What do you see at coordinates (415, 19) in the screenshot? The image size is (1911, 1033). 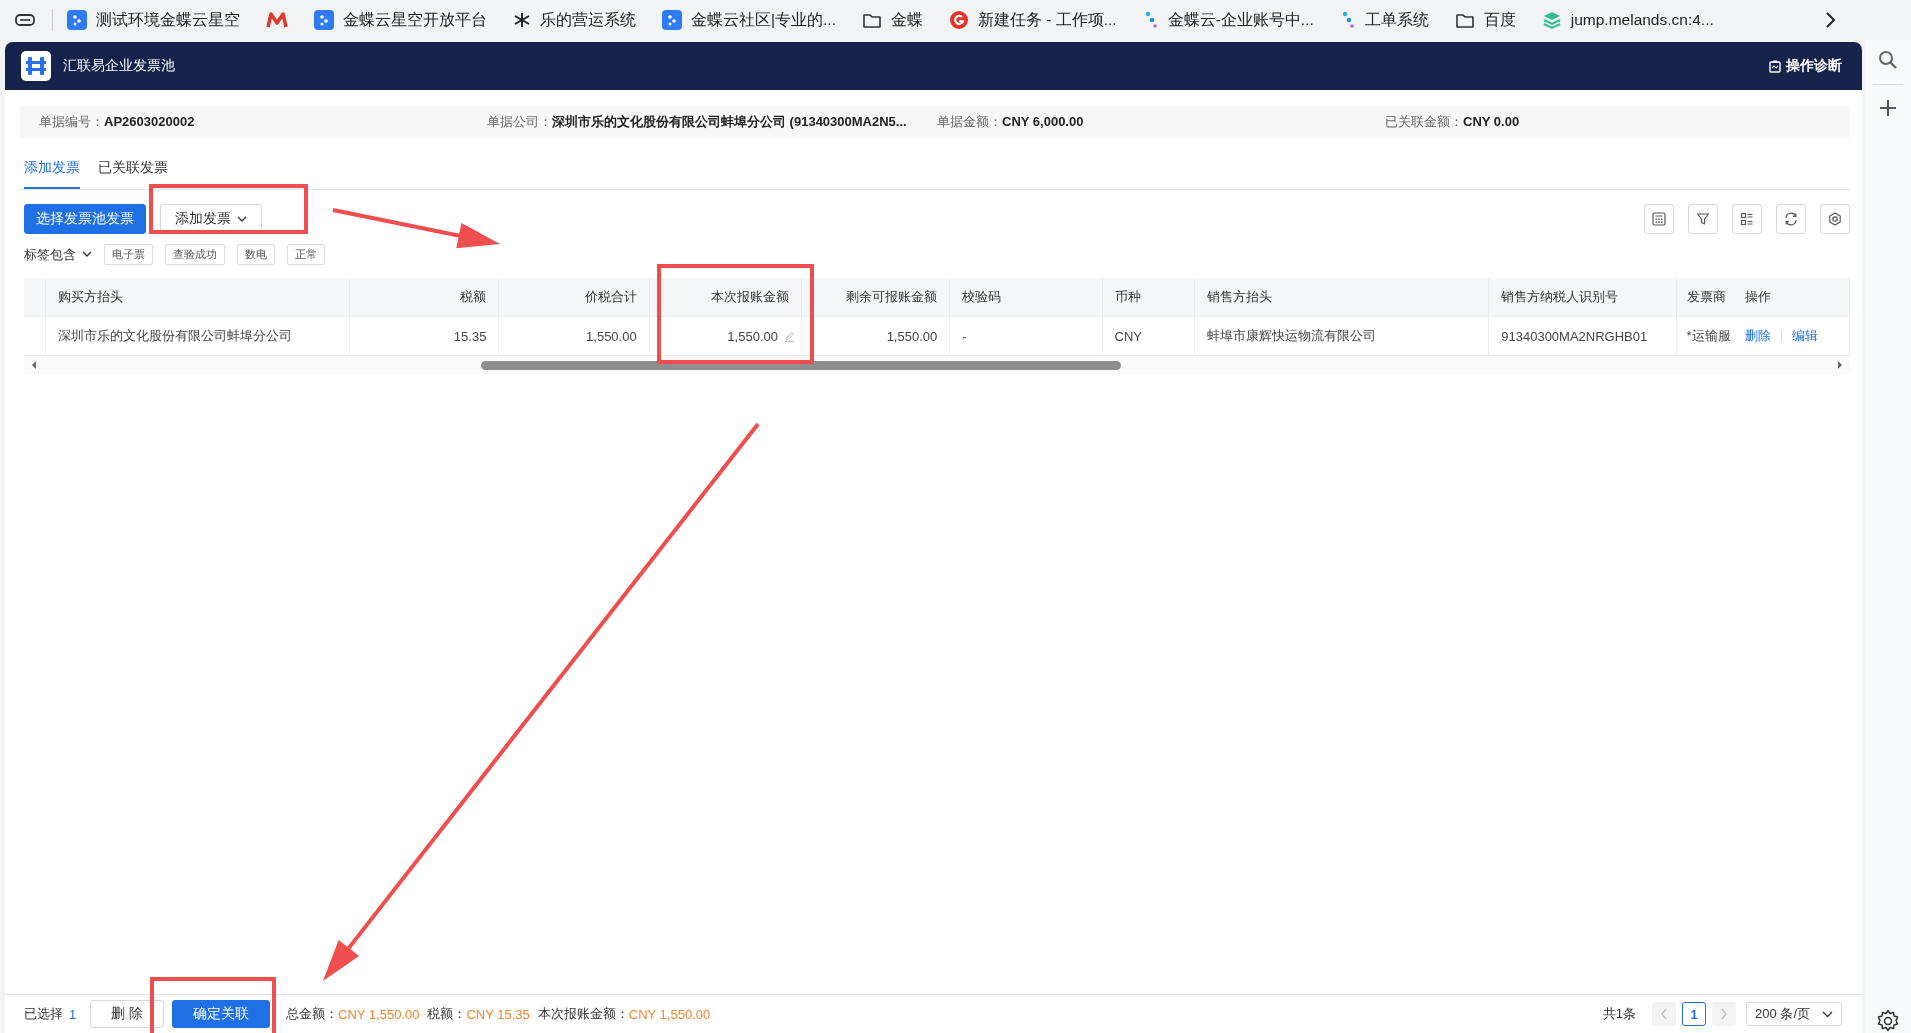 I see `bookmark-label: 金蝶云星空开放平台` at bounding box center [415, 19].